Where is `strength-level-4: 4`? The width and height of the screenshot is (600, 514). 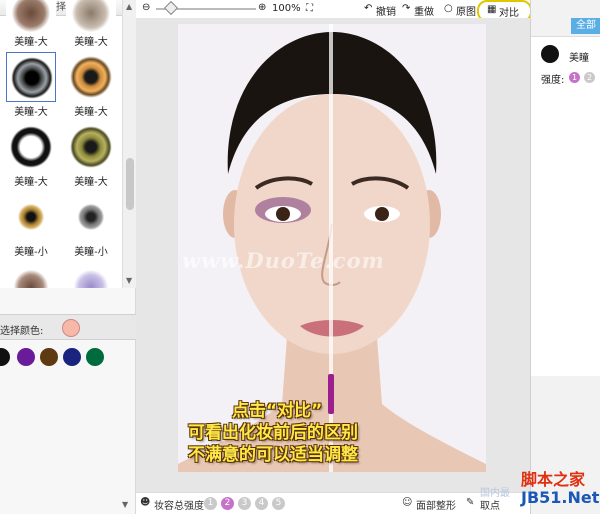 strength-level-4: 4 is located at coordinates (261, 503).